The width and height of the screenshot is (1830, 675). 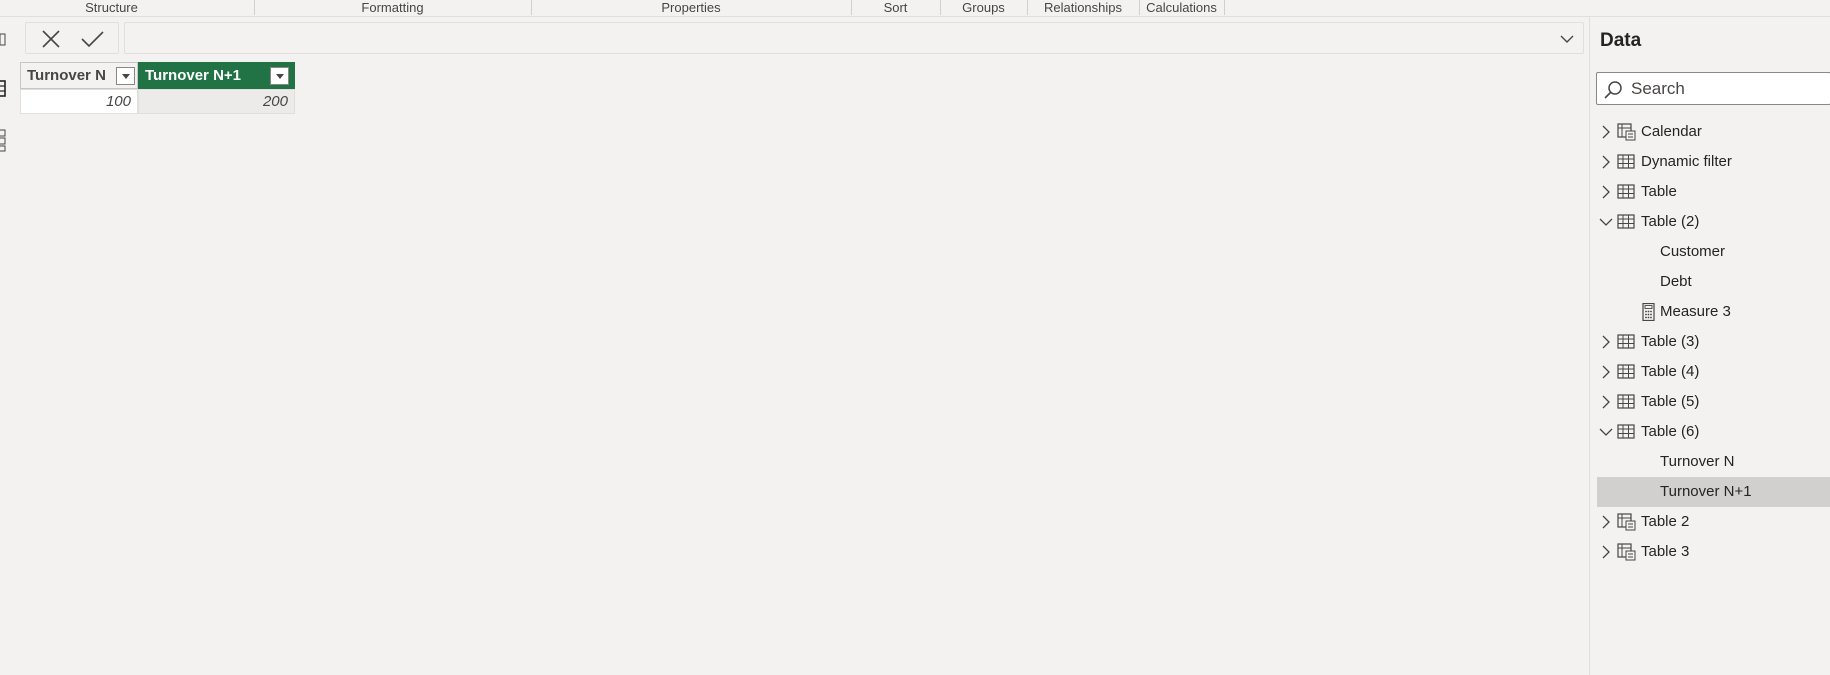 I want to click on table-view-icon, so click(x=3, y=89).